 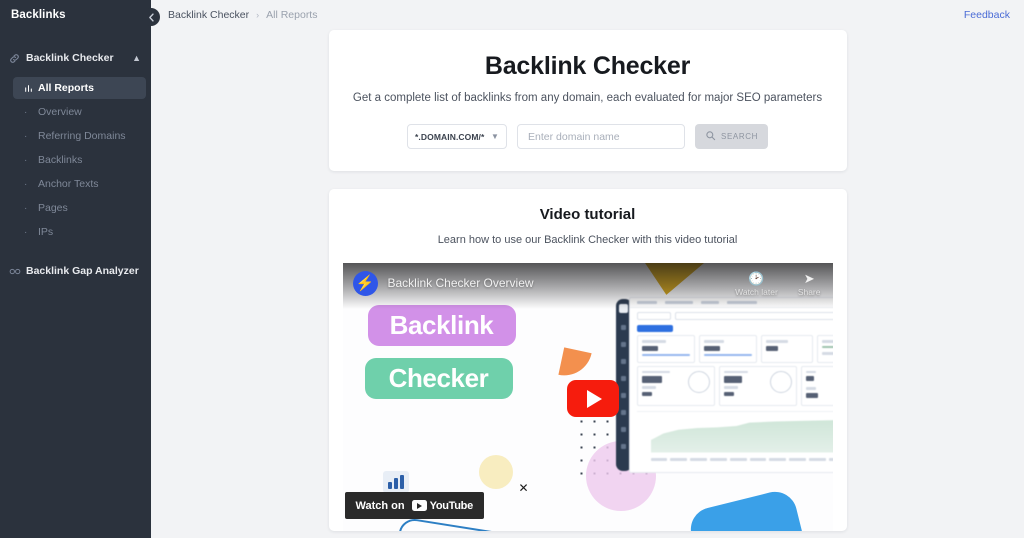 What do you see at coordinates (748, 509) in the screenshot?
I see `decor-blue-blob` at bounding box center [748, 509].